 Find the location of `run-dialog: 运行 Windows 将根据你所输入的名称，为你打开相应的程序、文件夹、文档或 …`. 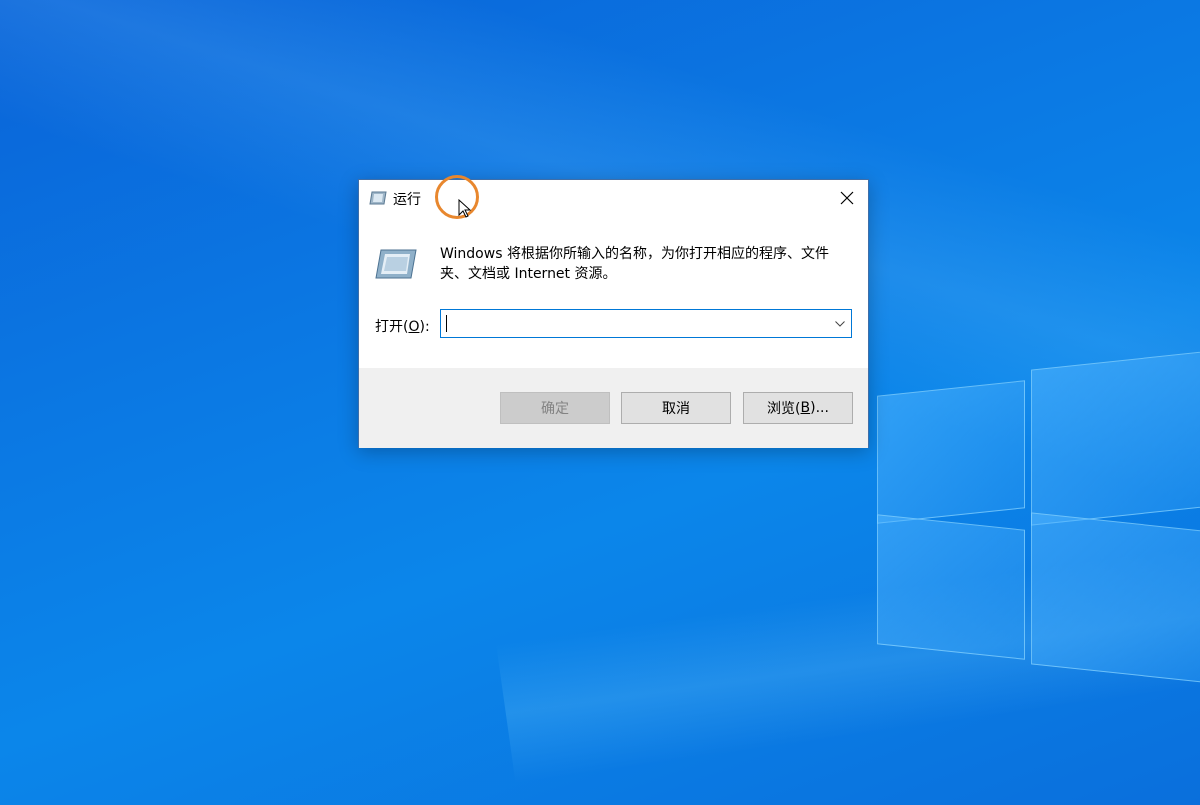

run-dialog: 运行 Windows 将根据你所输入的名称，为你打开相应的程序、文件夹、文档或 … is located at coordinates (613, 313).